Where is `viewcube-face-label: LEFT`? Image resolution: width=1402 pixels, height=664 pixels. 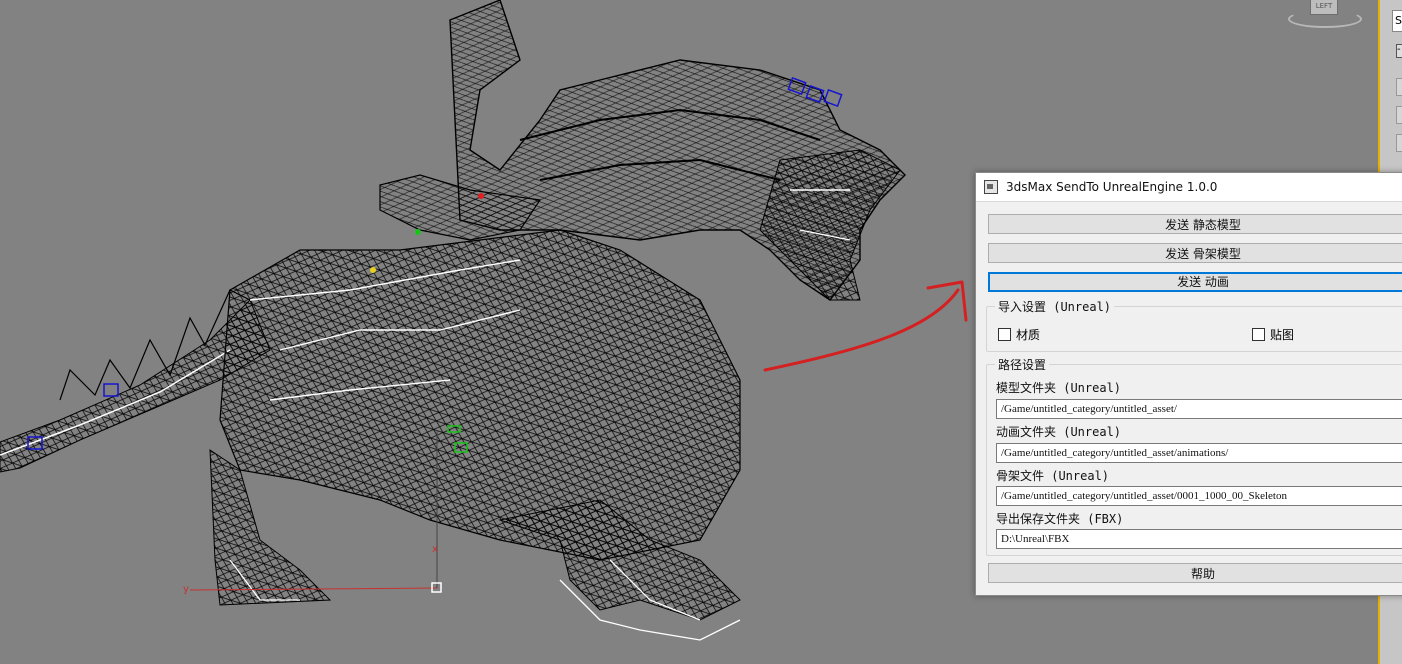
viewcube-face-label: LEFT is located at coordinates (1324, 7).